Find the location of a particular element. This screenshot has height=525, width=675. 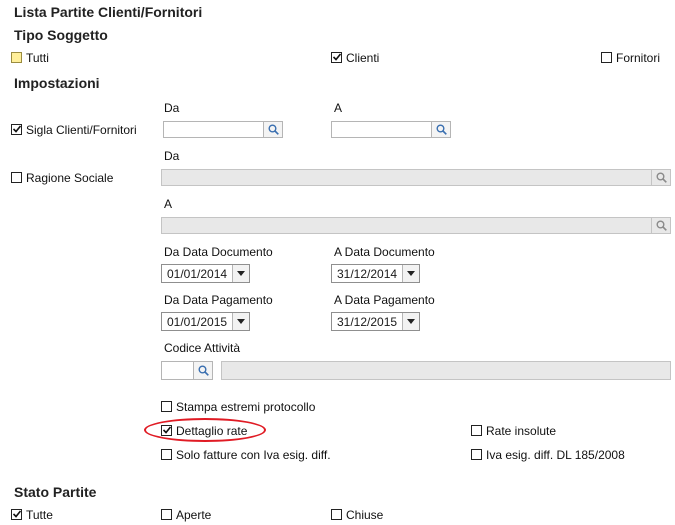

solo-fatture-label: Solo fatture con Iva esig. diff. is located at coordinates (253, 455).